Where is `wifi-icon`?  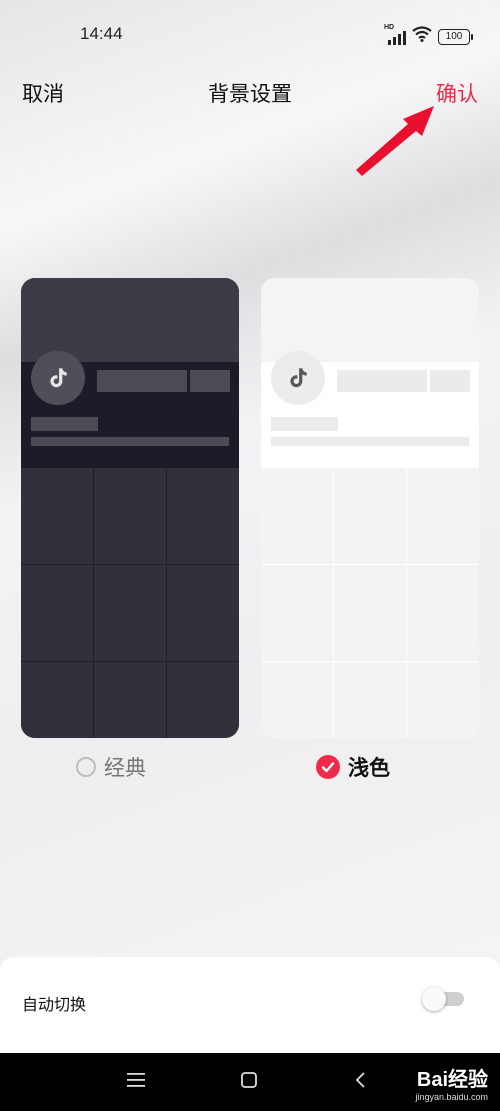
wifi-icon is located at coordinates (422, 36).